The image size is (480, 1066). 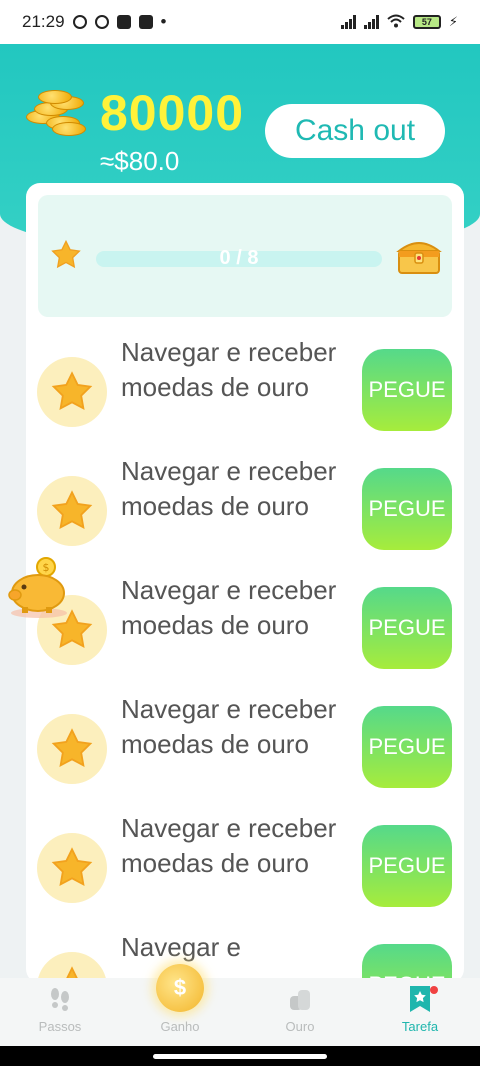 I want to click on b-icon, so click(x=101, y=22).